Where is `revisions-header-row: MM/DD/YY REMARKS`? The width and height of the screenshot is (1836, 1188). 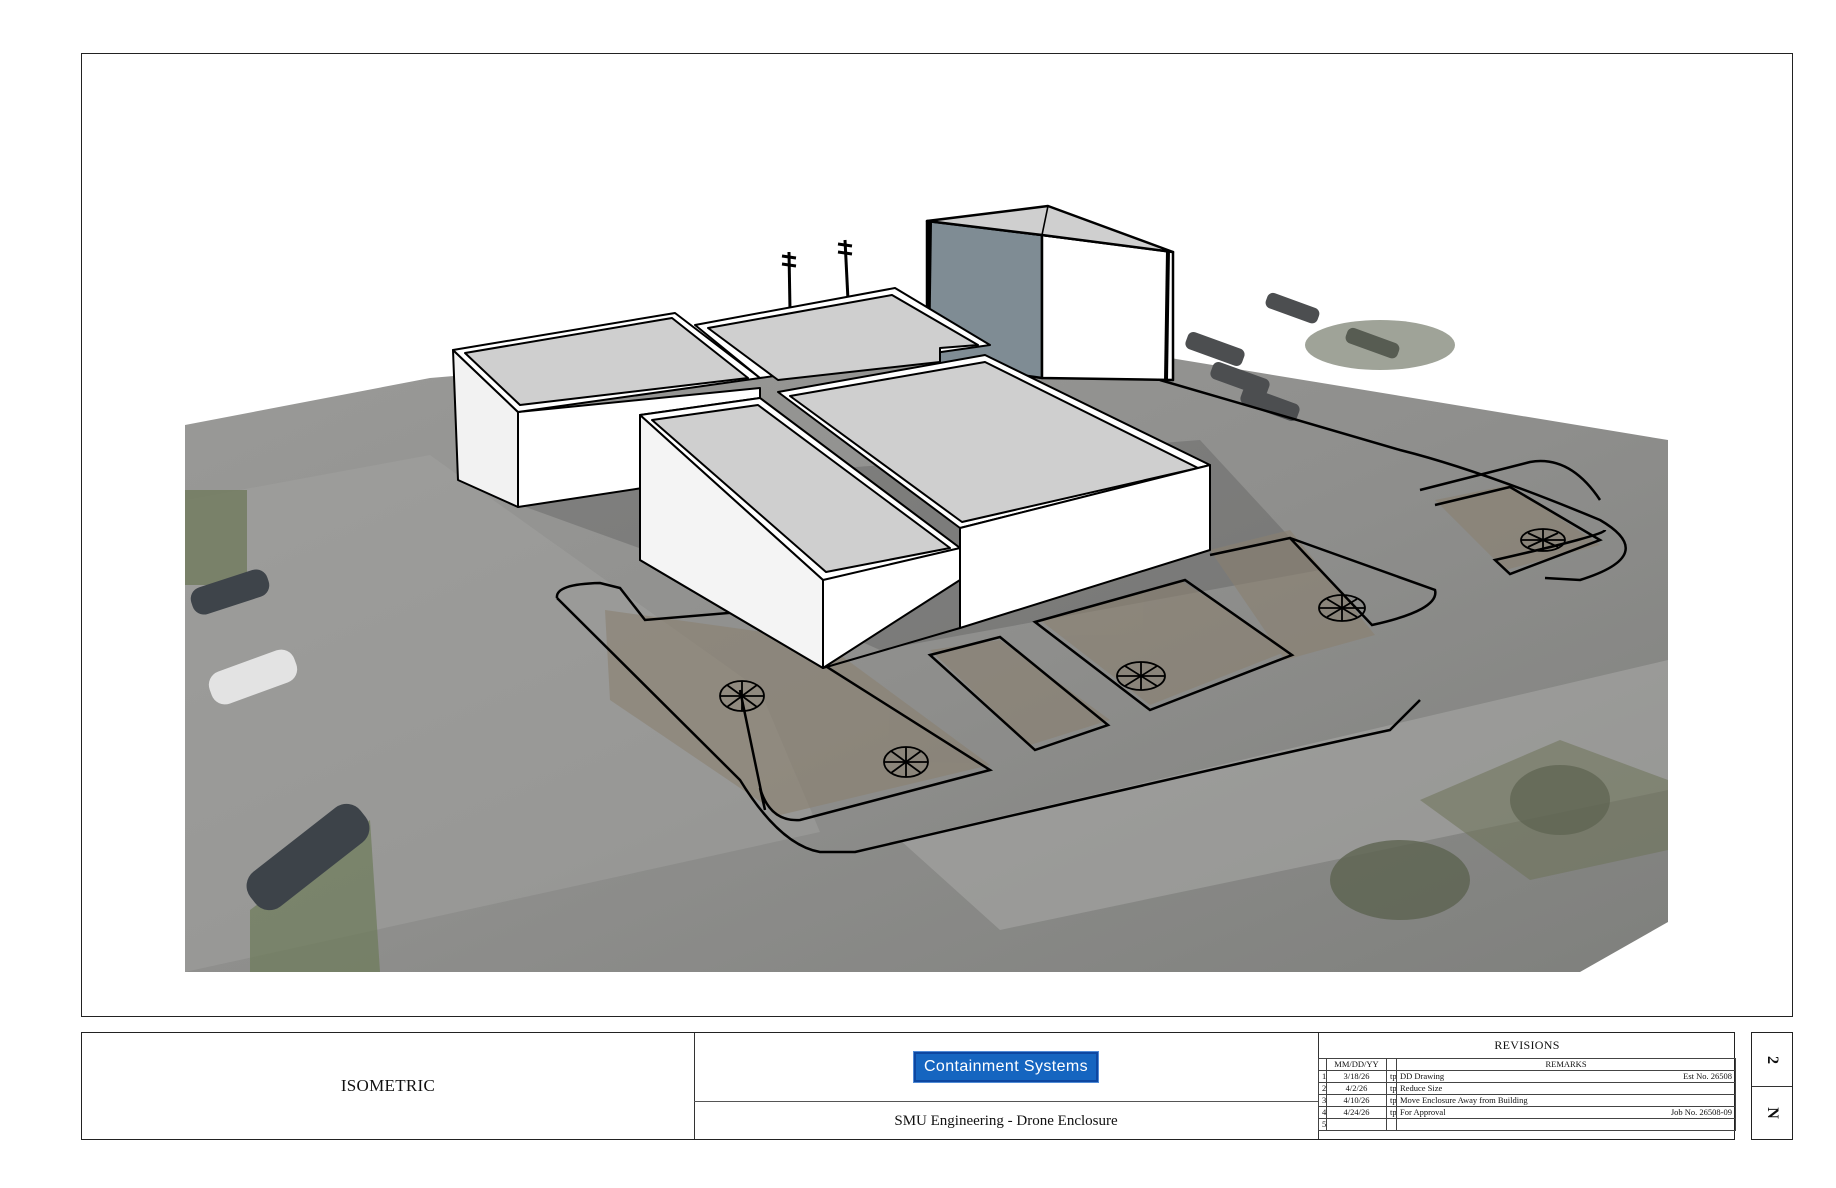
revisions-header-row: MM/DD/YY REMARKS is located at coordinates (1527, 1064).